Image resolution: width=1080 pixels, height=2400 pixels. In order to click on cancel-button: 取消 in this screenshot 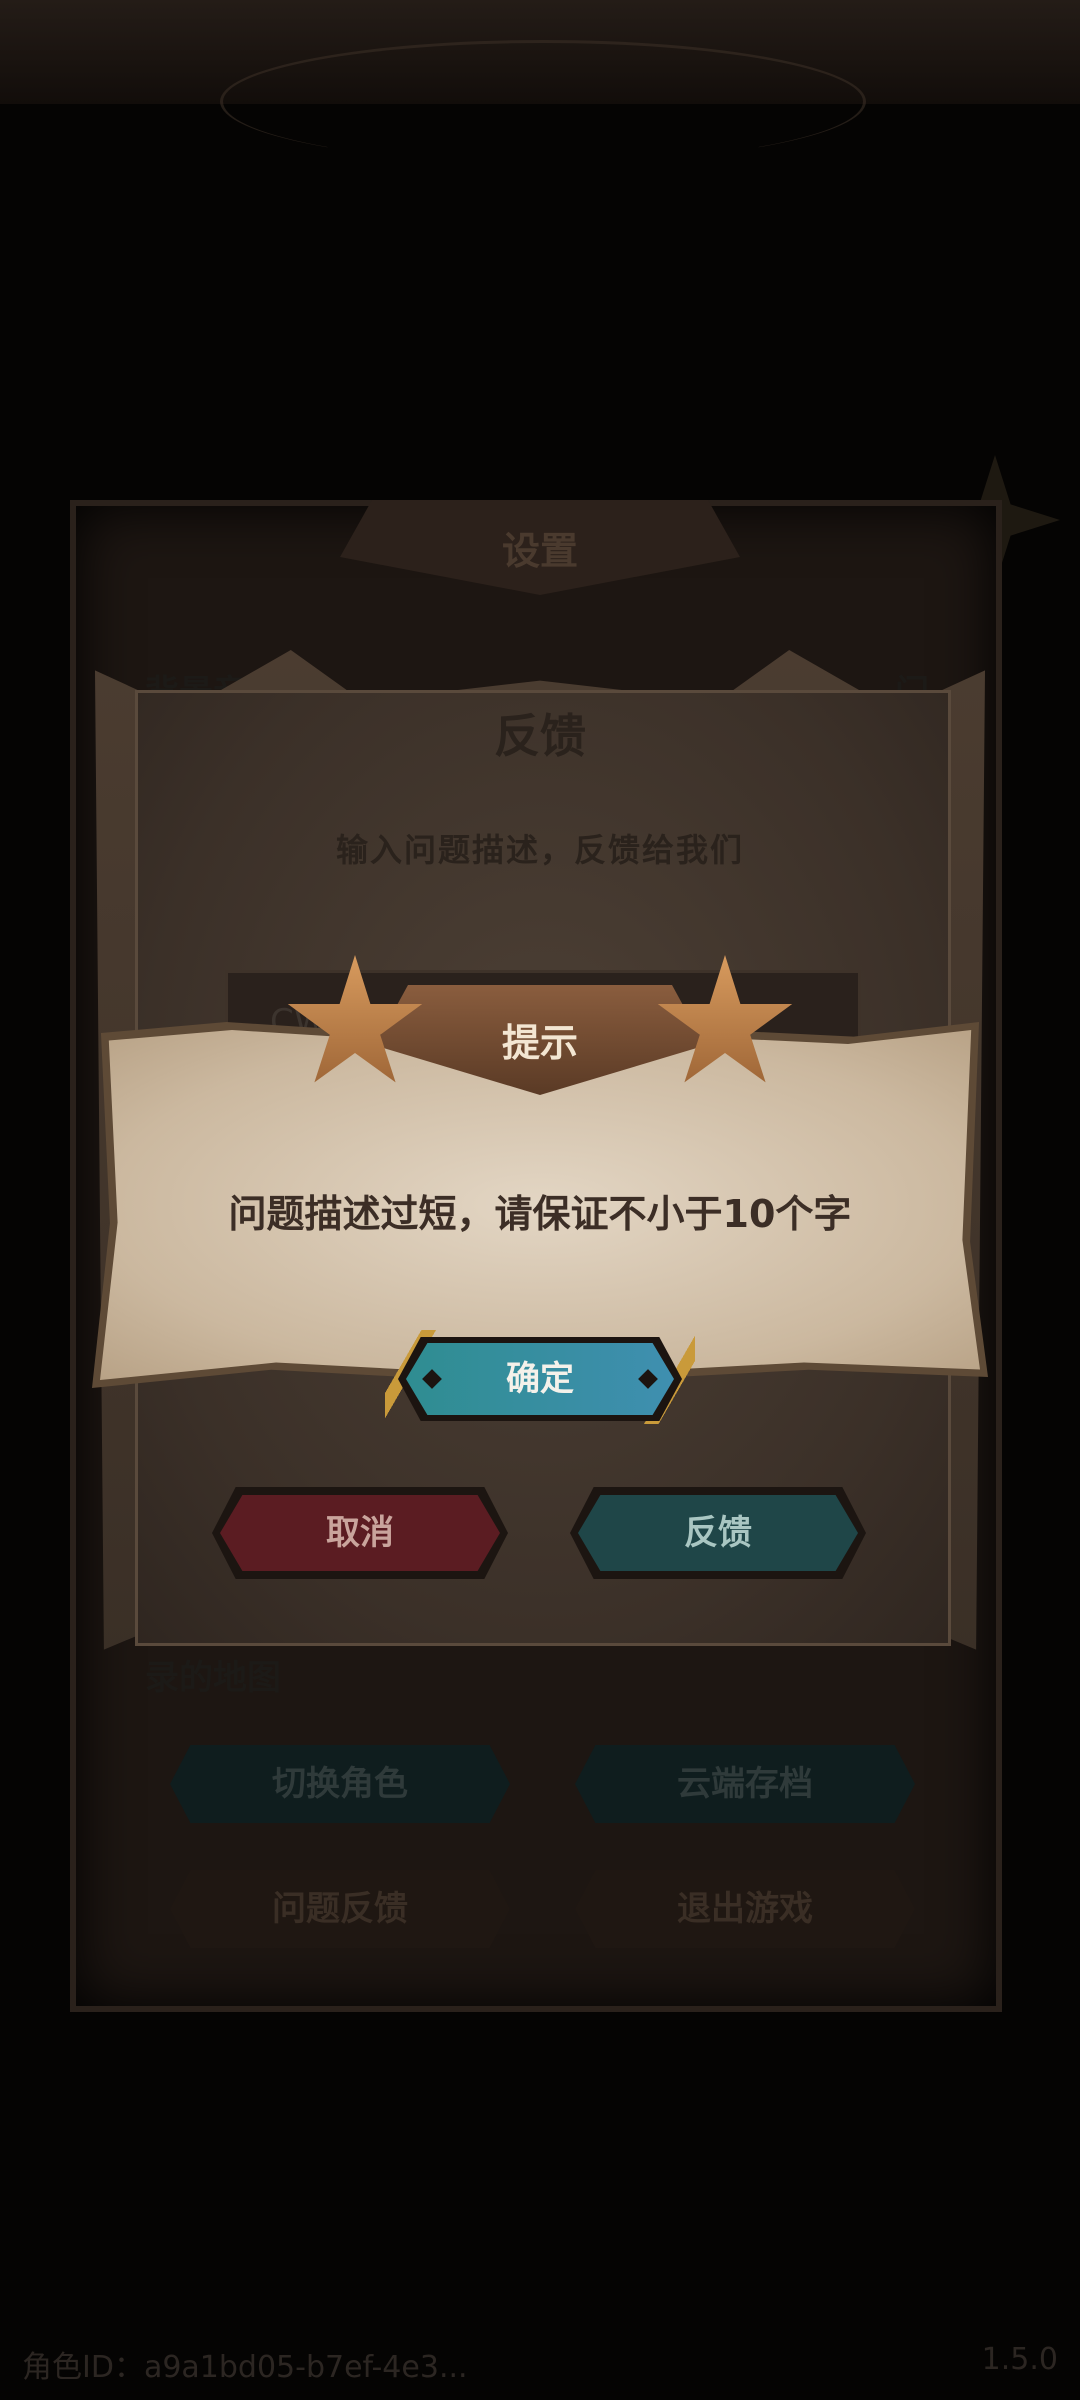, I will do `click(360, 1533)`.